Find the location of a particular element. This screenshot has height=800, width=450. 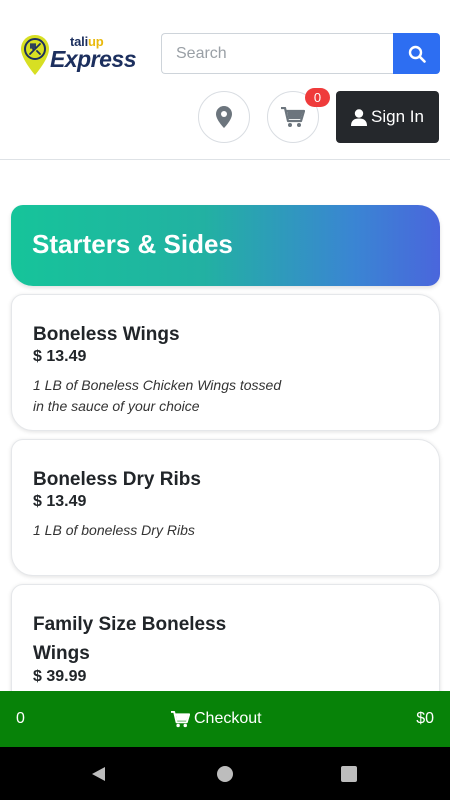

checkout-item-count: 0 is located at coordinates (20, 718).